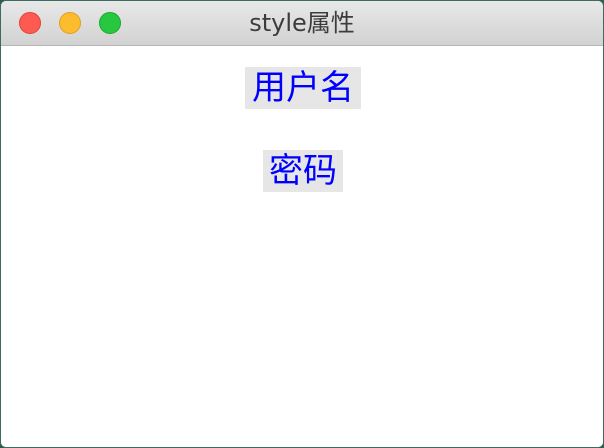 This screenshot has height=448, width=604. I want to click on title-bar: style属性, so click(302, 23).